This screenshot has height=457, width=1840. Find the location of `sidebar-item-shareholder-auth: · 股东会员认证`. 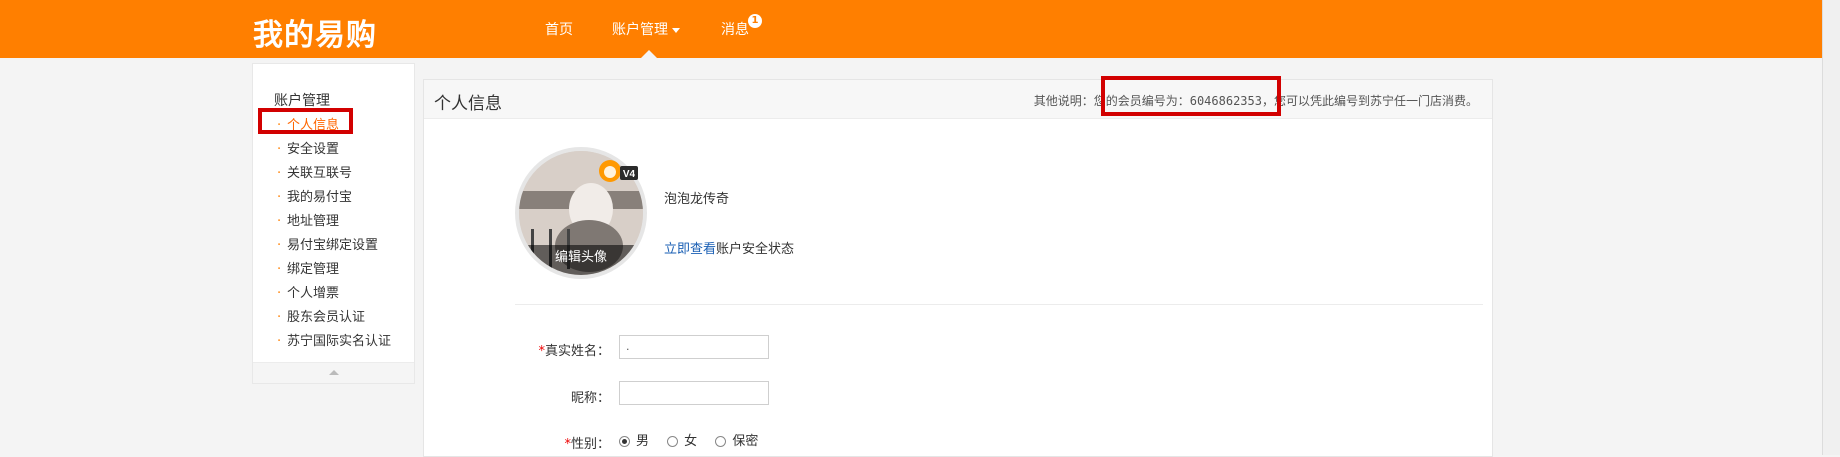

sidebar-item-shareholder-auth: · 股东会员认证 is located at coordinates (333, 318).